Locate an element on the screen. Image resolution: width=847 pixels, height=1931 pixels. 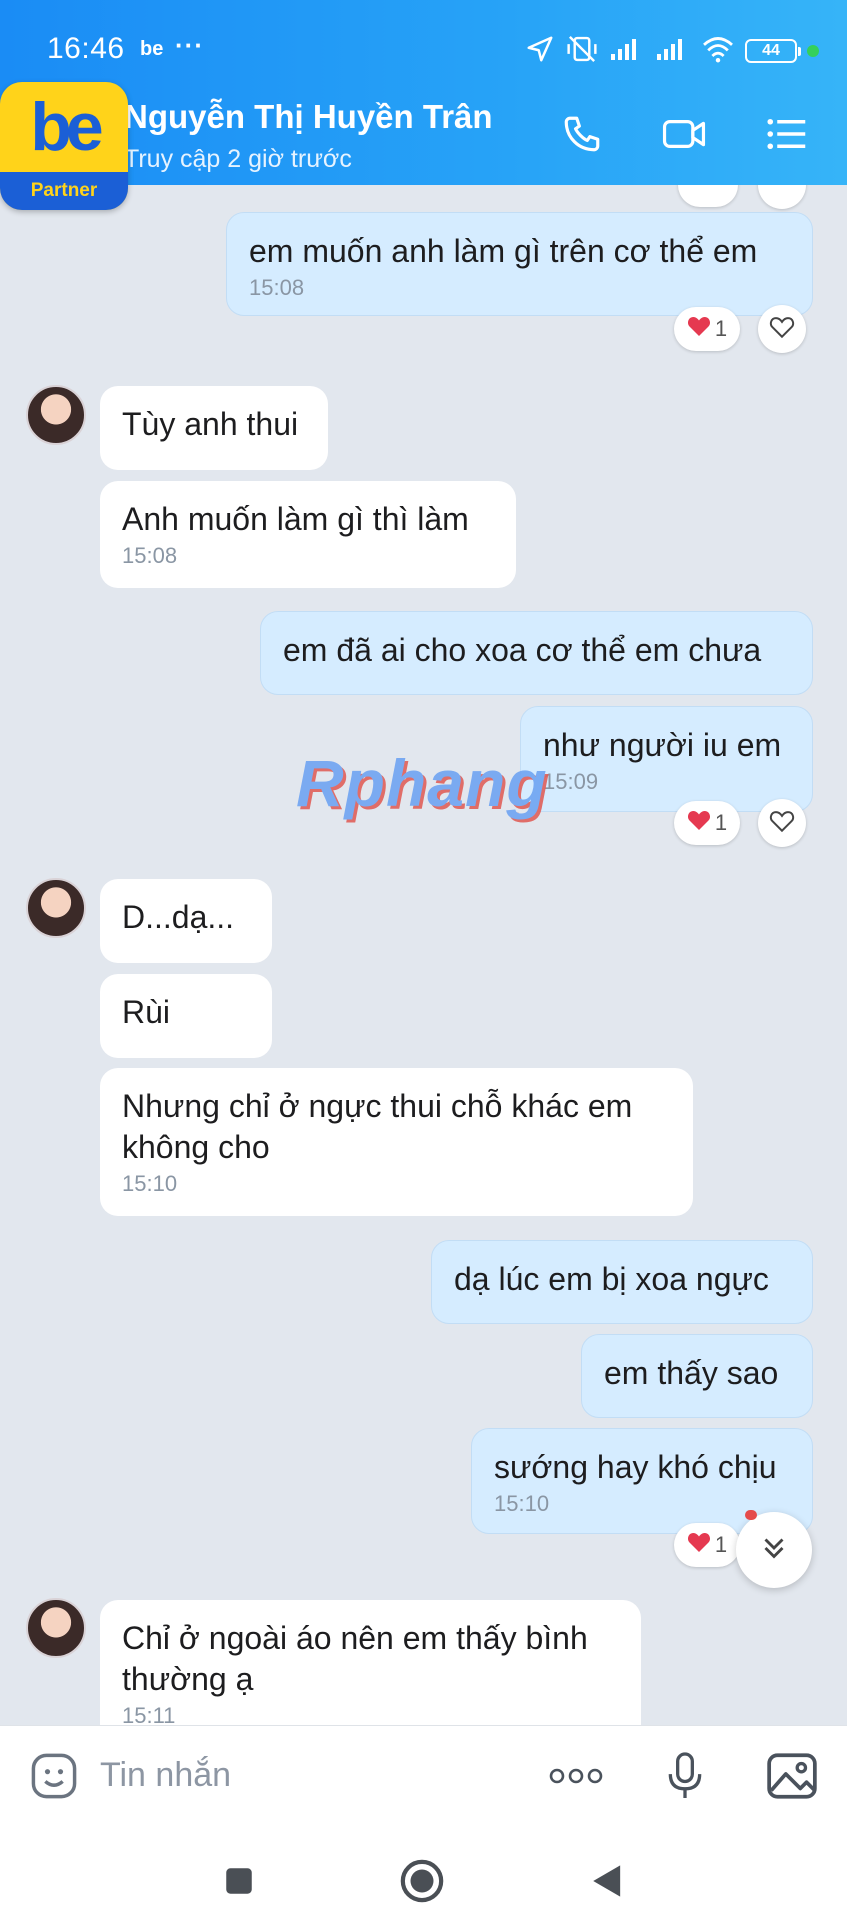
sticker-button is located at coordinates (54, 1778).